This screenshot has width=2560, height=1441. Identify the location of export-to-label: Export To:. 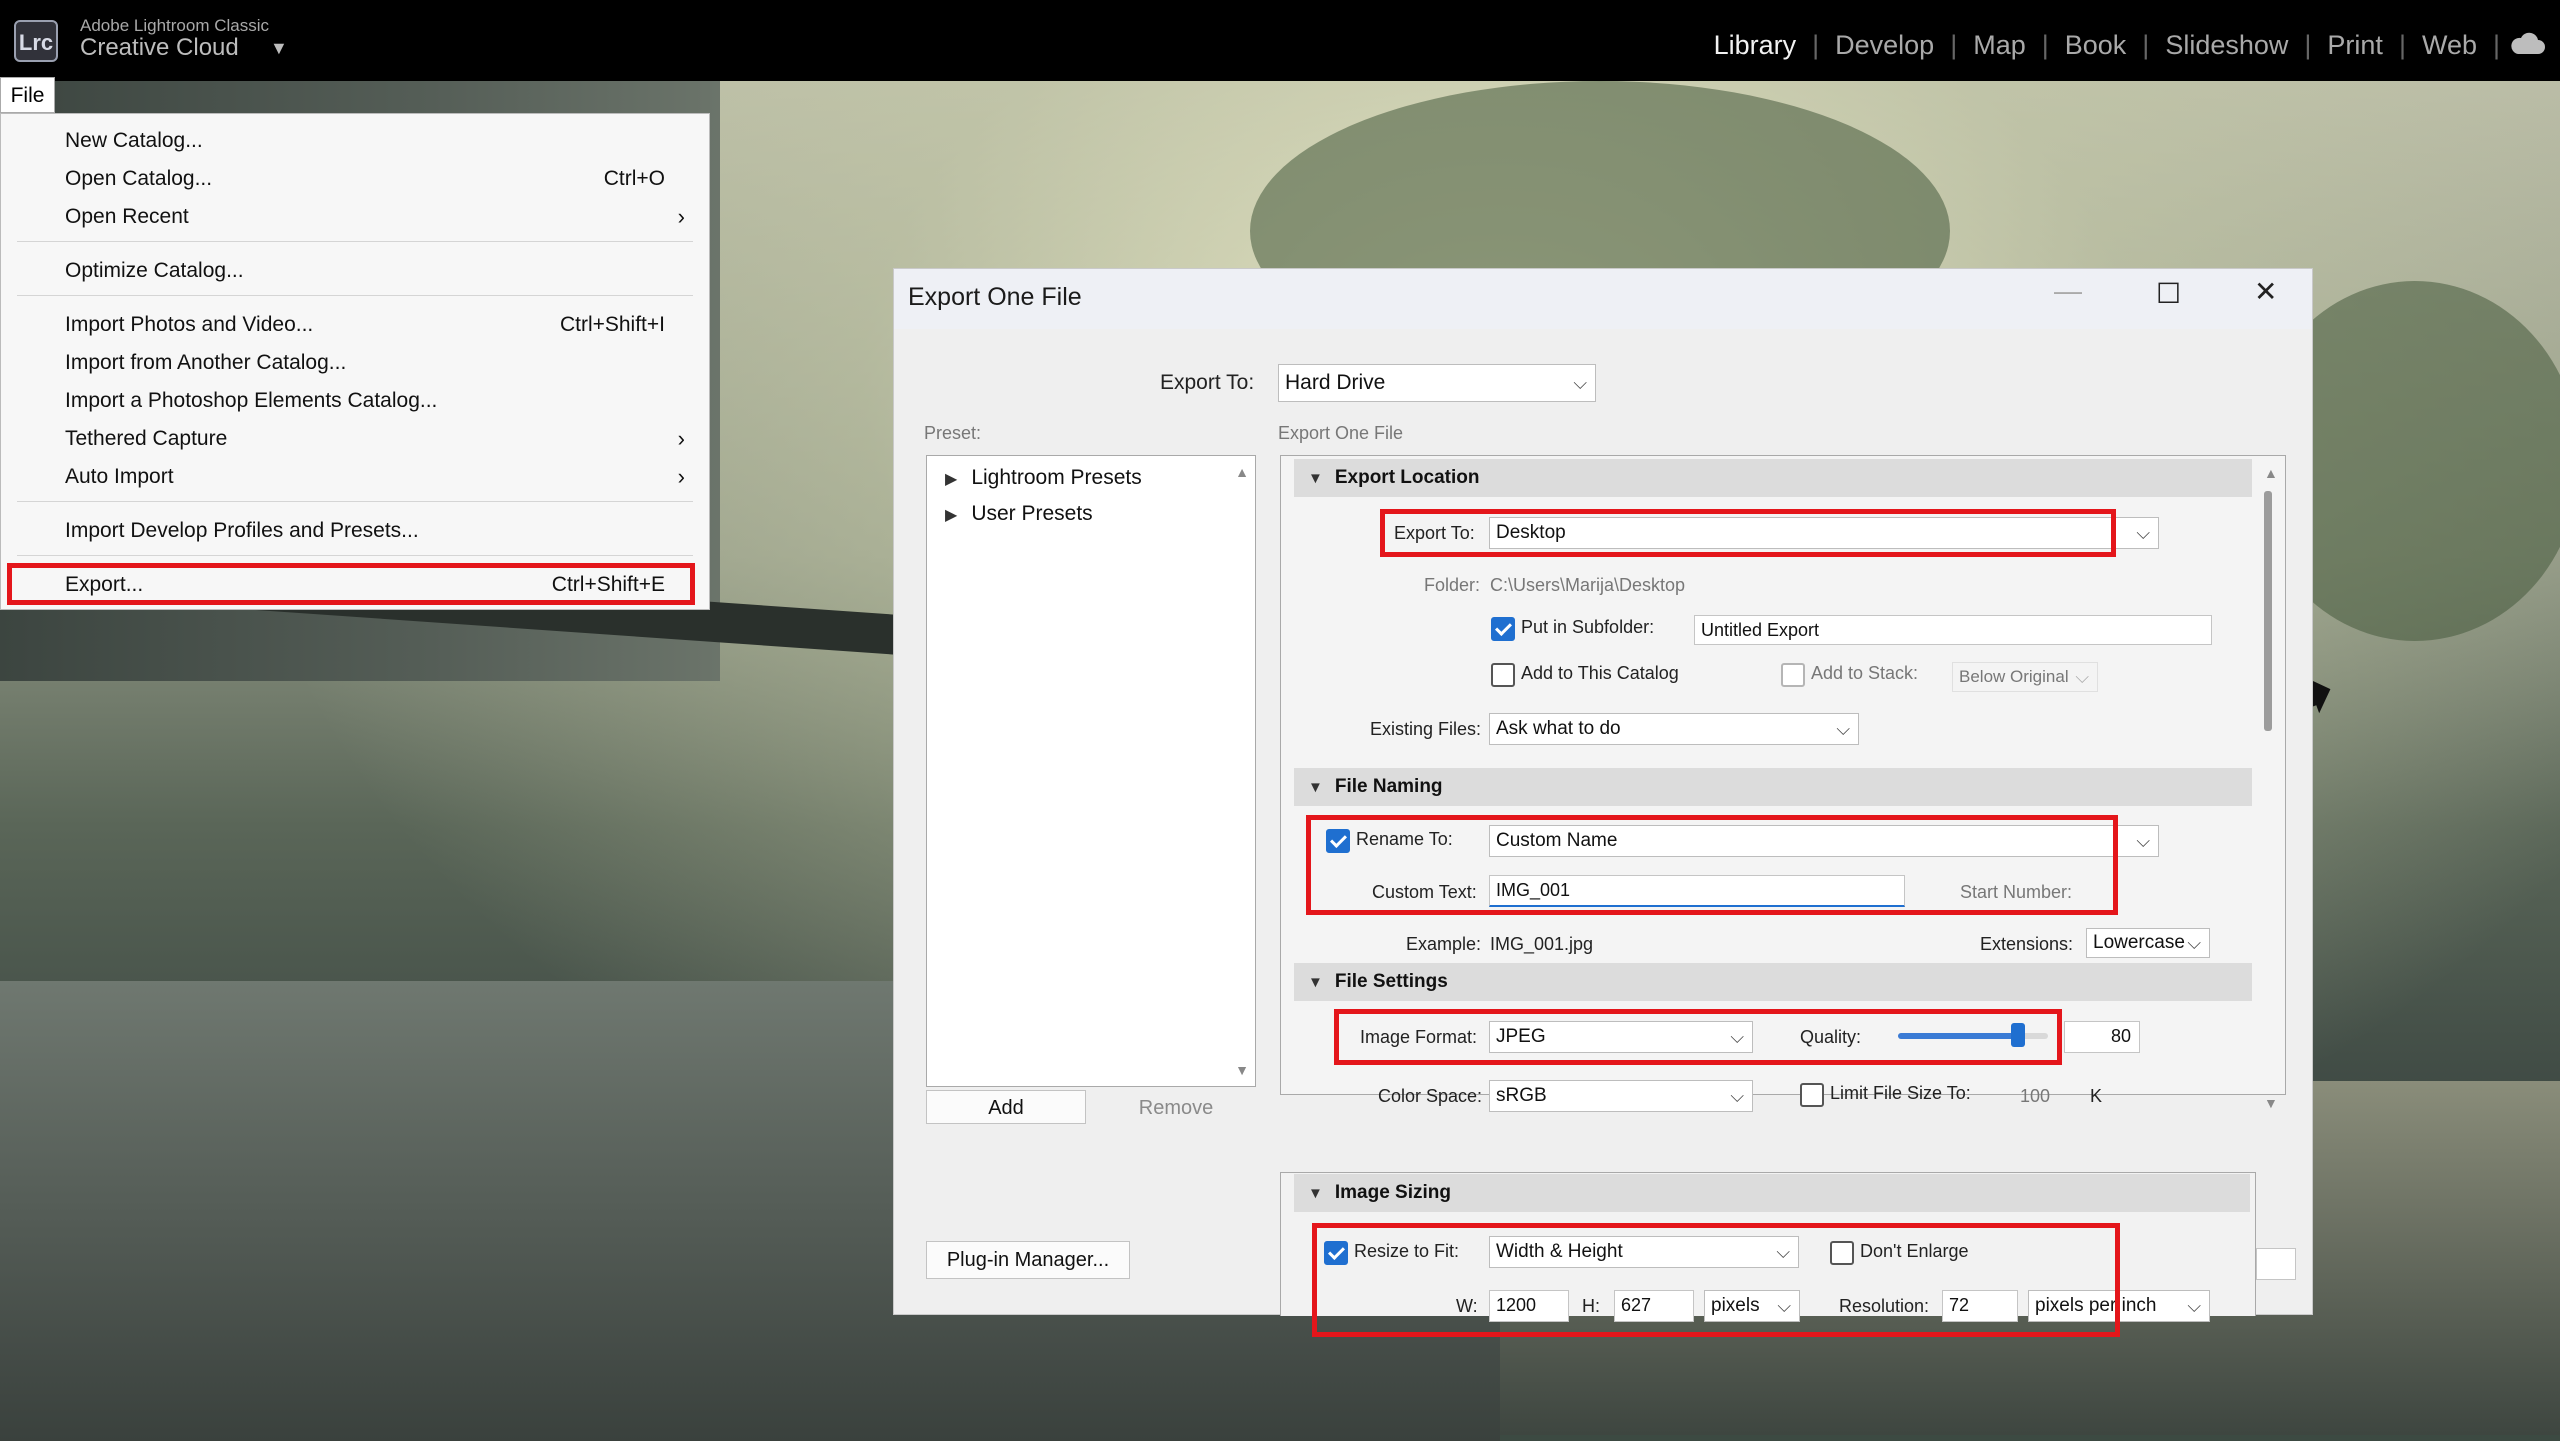
(1207, 382).